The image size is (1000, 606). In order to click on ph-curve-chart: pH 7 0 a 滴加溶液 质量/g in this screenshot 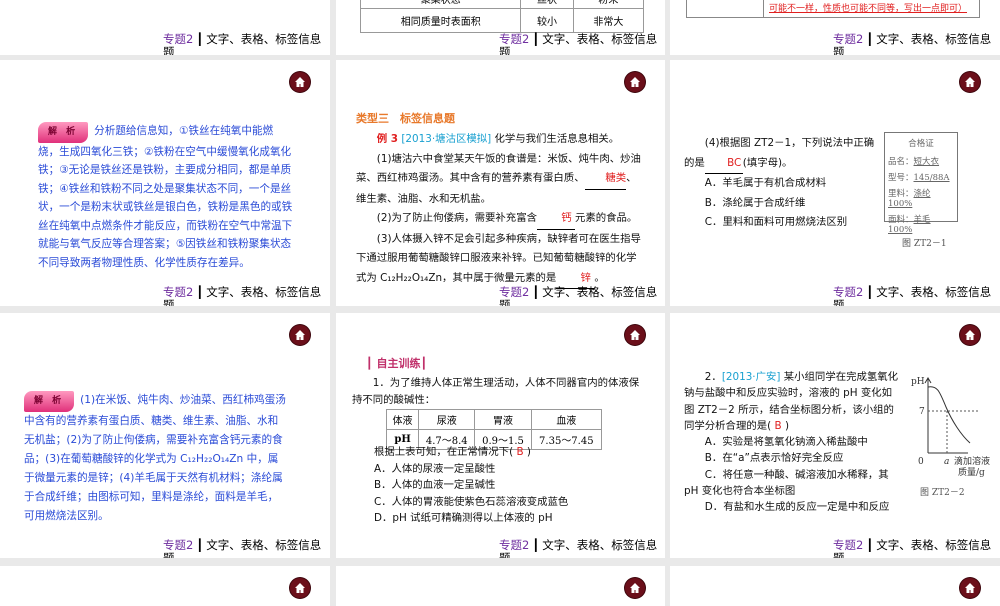, I will do `click(950, 427)`.